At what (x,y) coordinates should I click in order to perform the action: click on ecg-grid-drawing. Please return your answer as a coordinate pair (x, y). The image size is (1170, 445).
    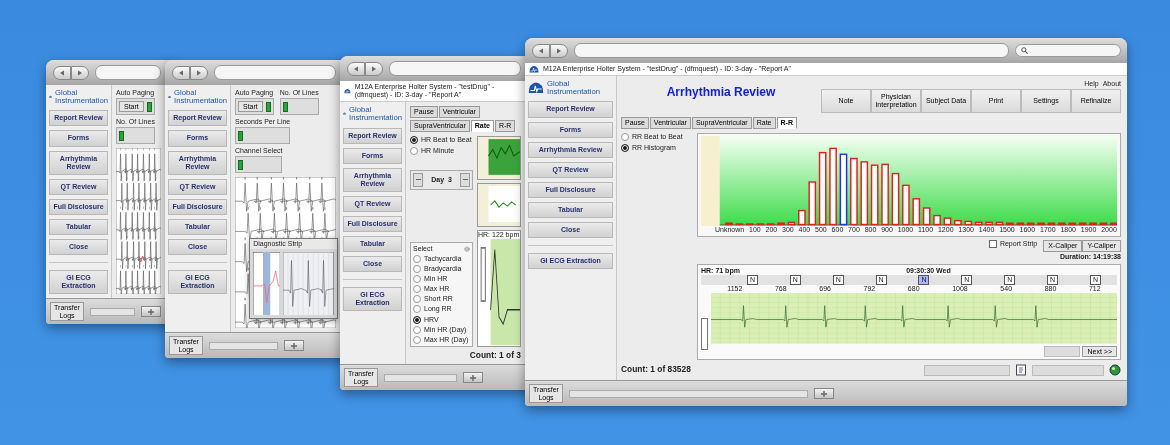
    Looking at the image, I should click on (308, 283).